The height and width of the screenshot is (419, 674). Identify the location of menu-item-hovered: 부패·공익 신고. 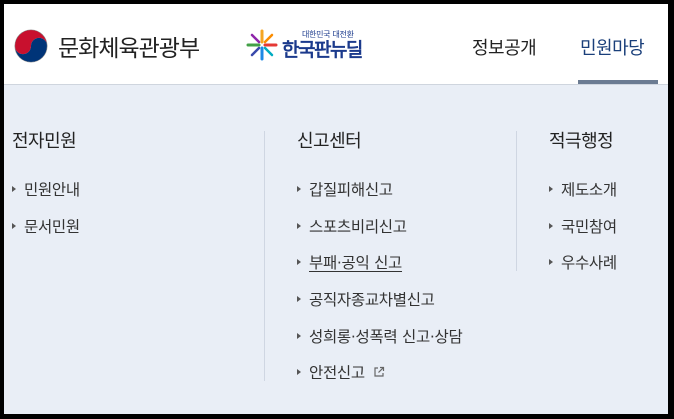
(379, 262).